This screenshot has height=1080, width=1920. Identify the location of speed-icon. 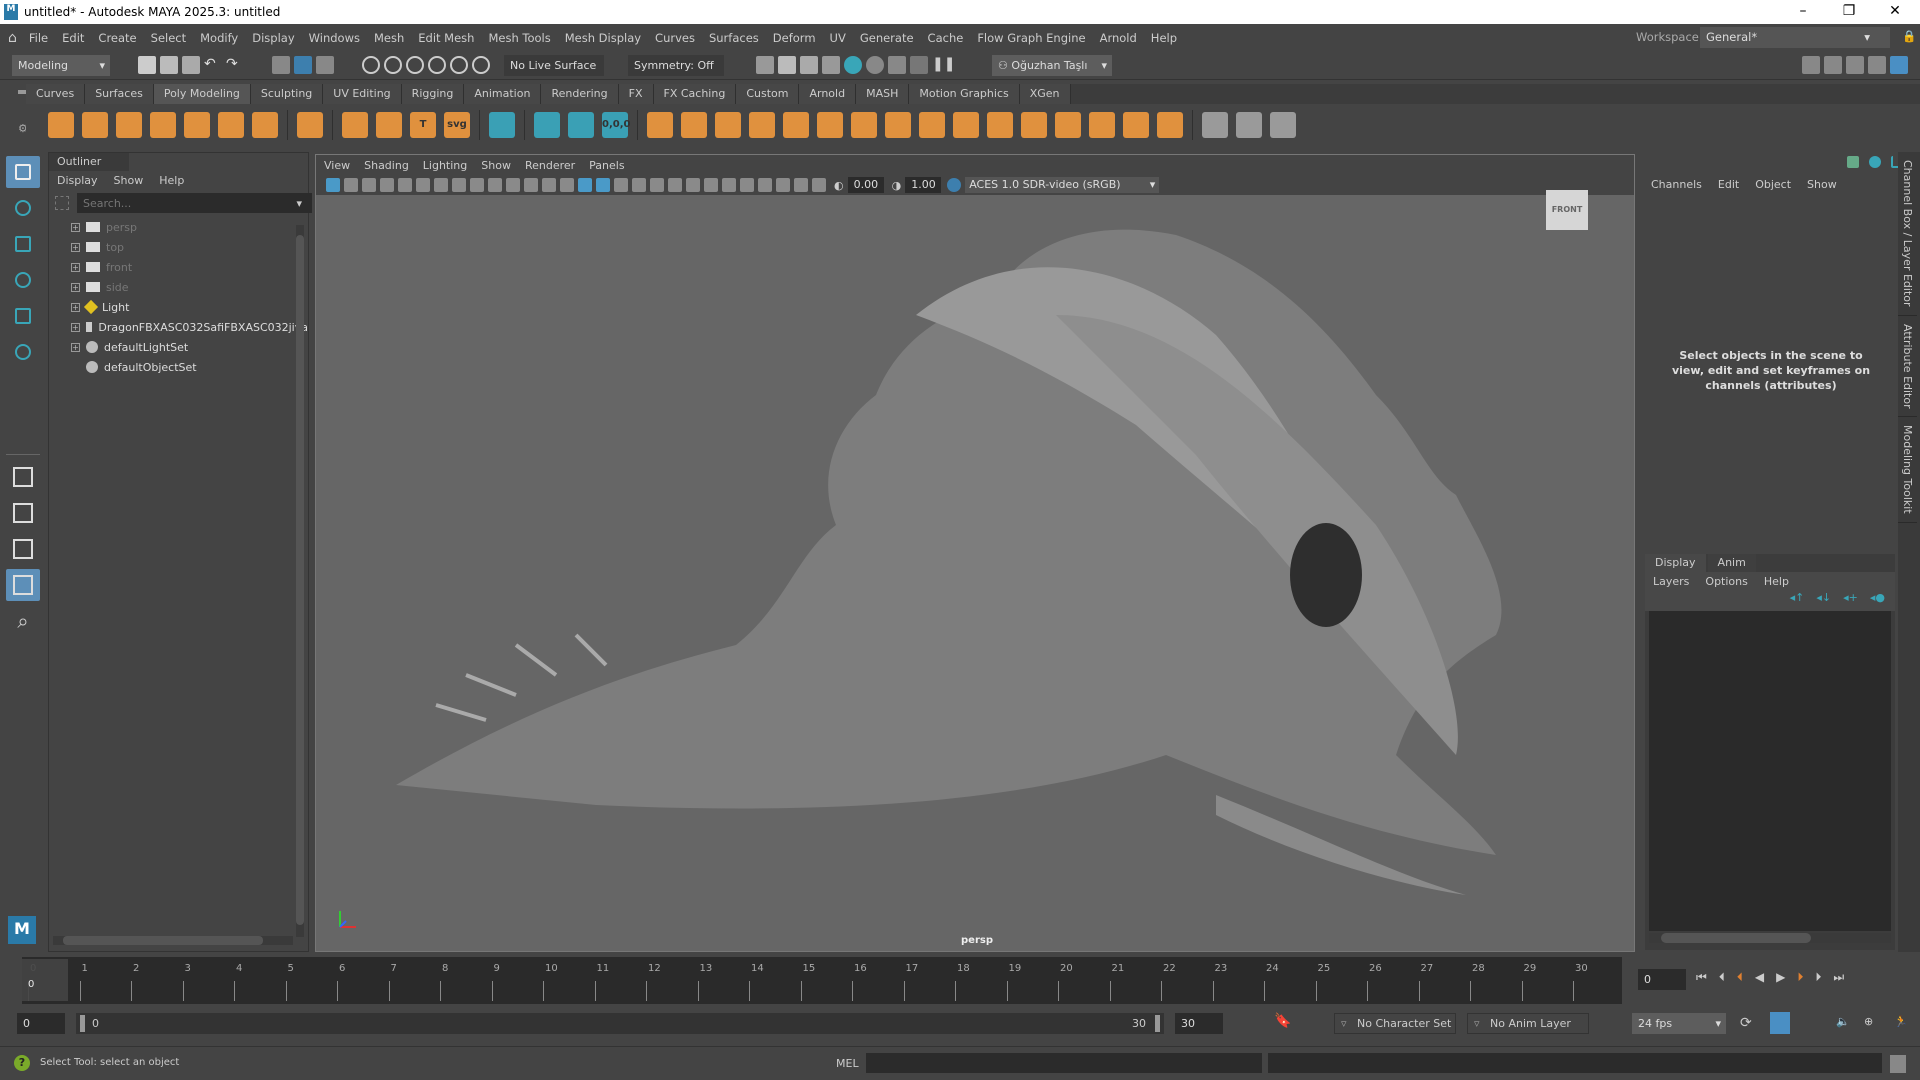
(1875, 162).